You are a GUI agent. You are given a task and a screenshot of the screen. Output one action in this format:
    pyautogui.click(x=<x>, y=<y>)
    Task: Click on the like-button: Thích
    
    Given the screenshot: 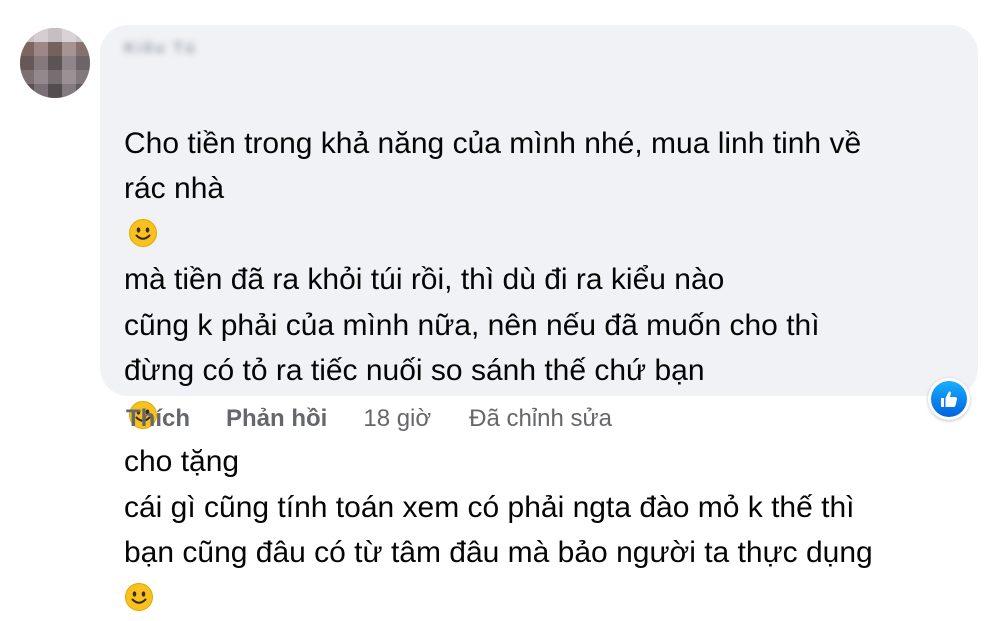 What is the action you would take?
    pyautogui.click(x=158, y=419)
    